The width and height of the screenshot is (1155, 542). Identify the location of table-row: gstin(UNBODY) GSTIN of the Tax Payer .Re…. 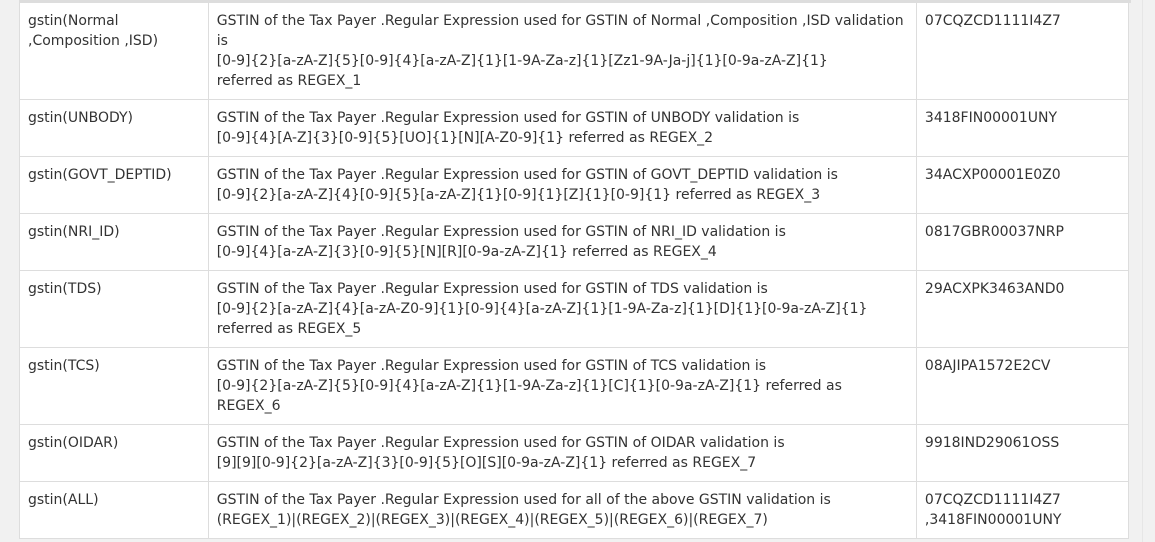
(574, 128).